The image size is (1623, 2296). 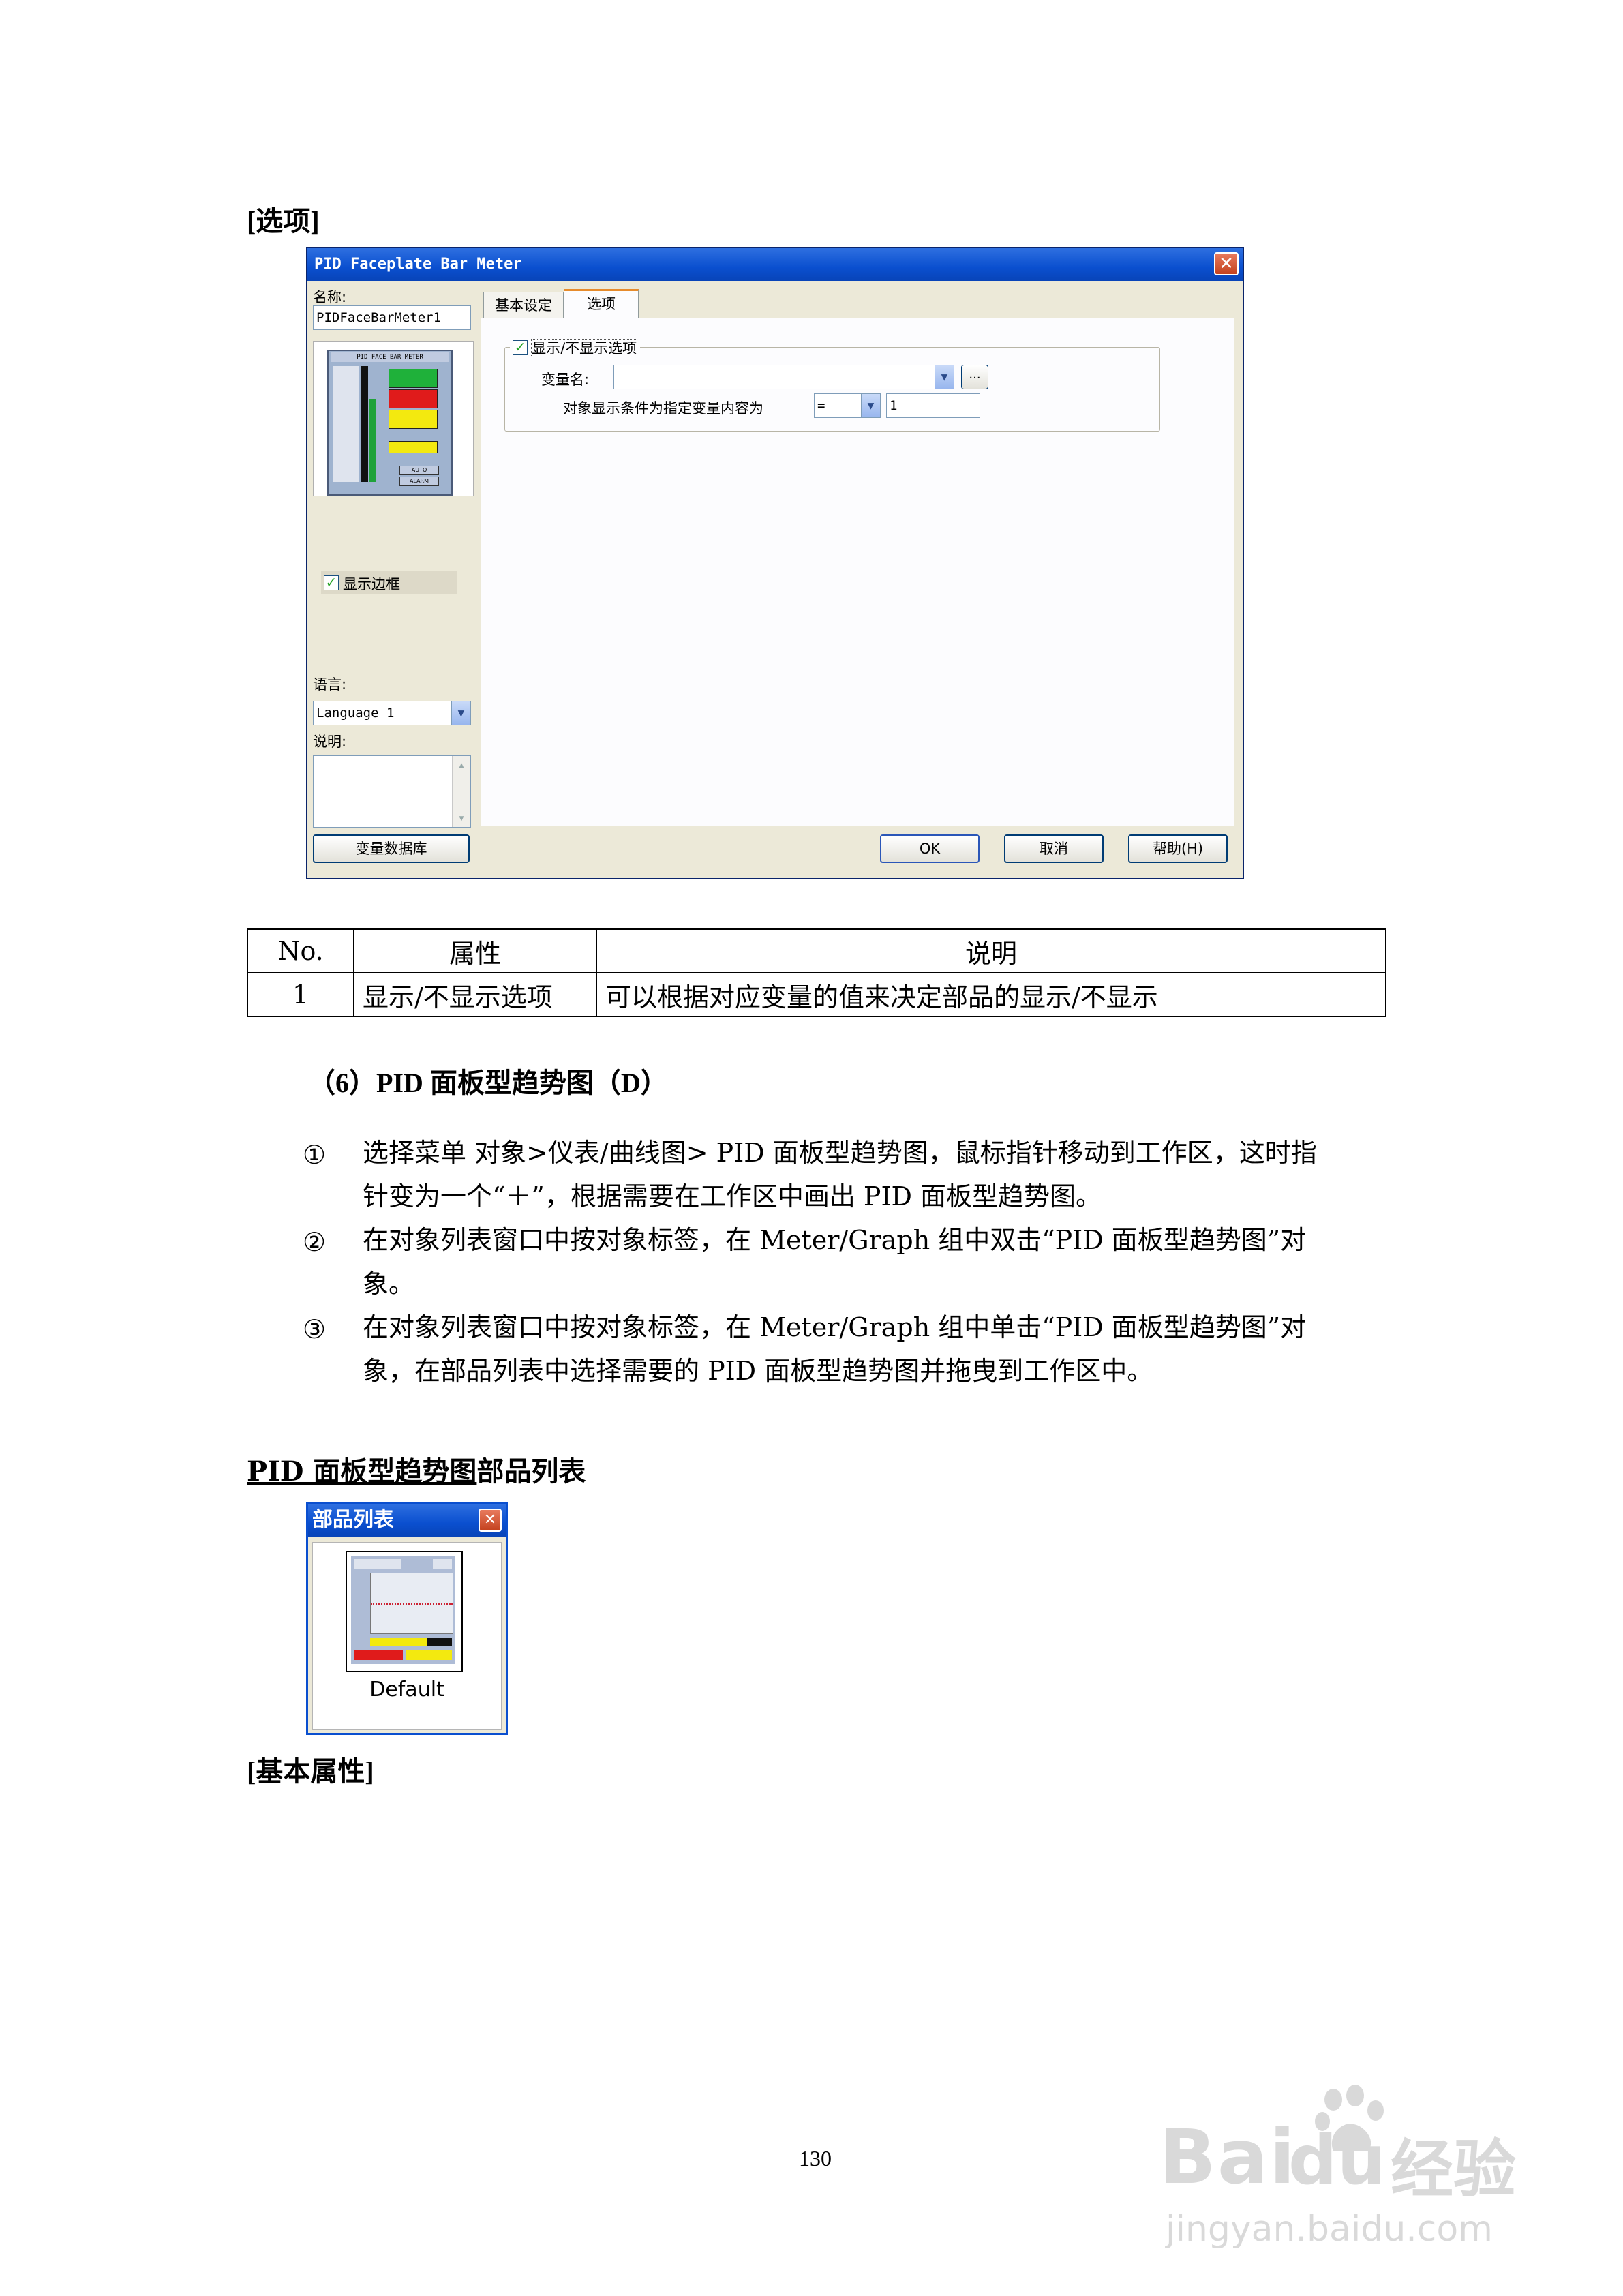 What do you see at coordinates (389, 1284) in the screenshot?
I see `step-text: 象。` at bounding box center [389, 1284].